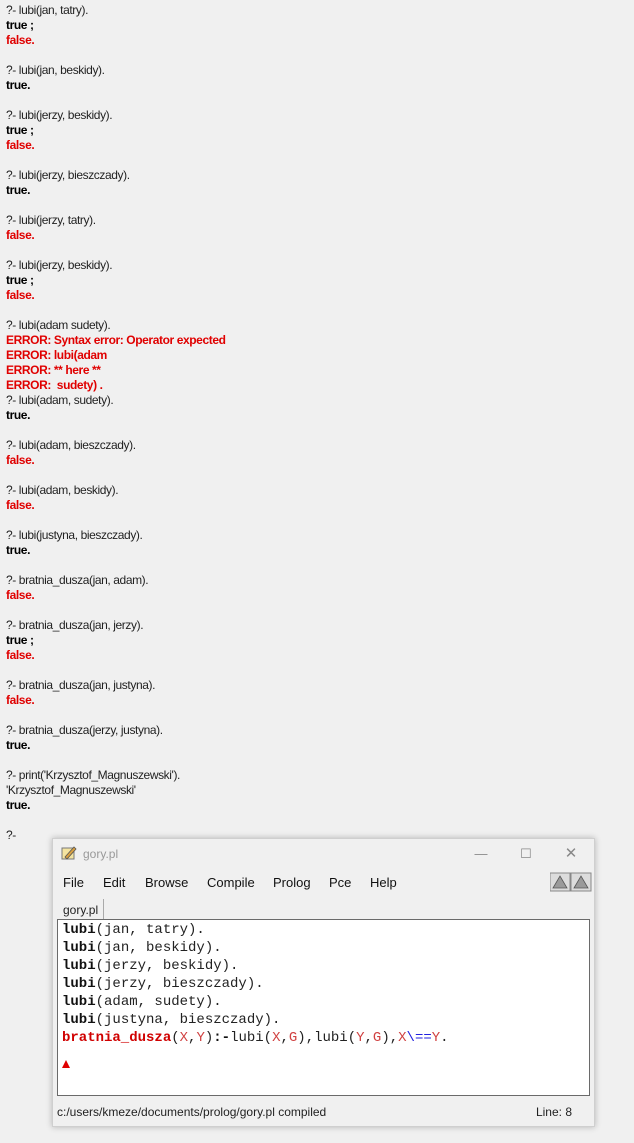 The image size is (634, 1143). Describe the element at coordinates (55, 70) in the screenshot. I see `console-line-query: ?- lubi(jan, beskidy).` at that location.